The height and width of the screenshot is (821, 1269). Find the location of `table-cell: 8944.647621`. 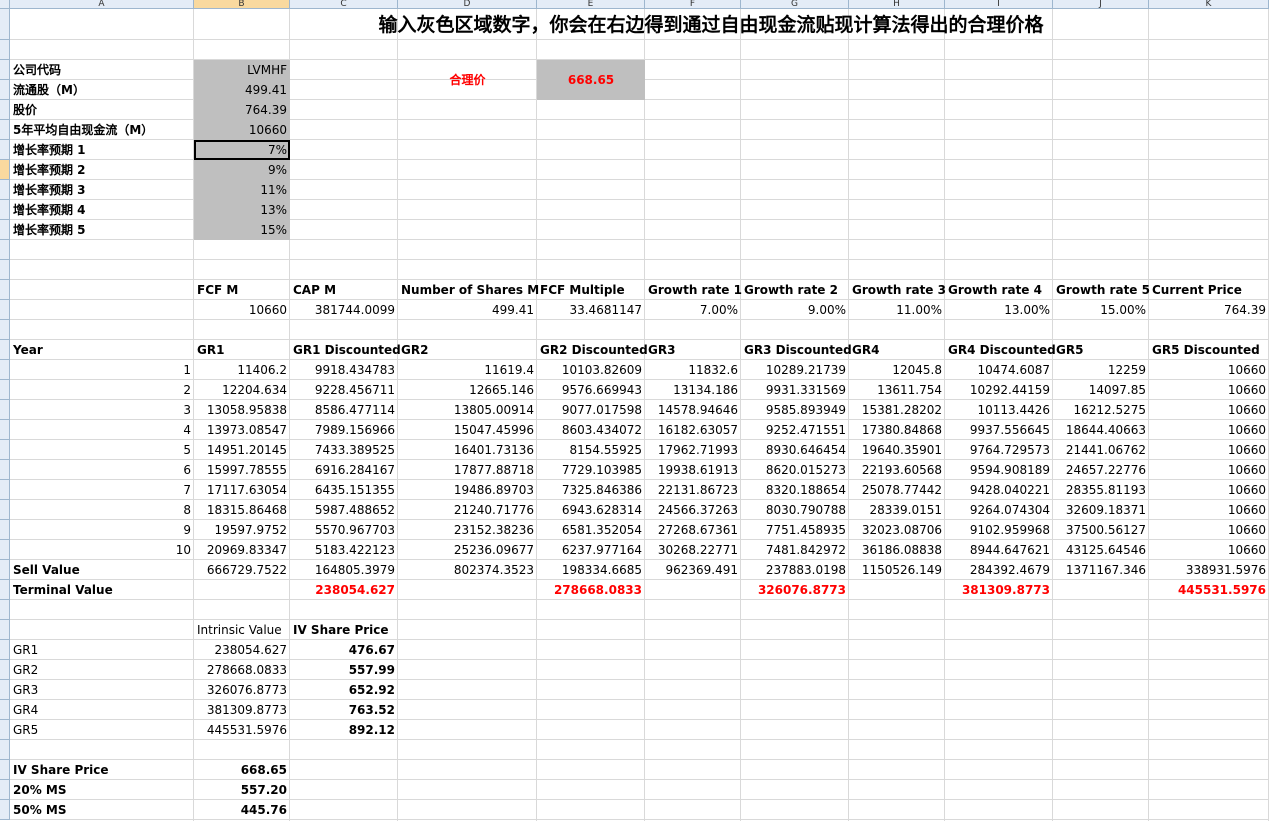

table-cell: 8944.647621 is located at coordinates (999, 550).